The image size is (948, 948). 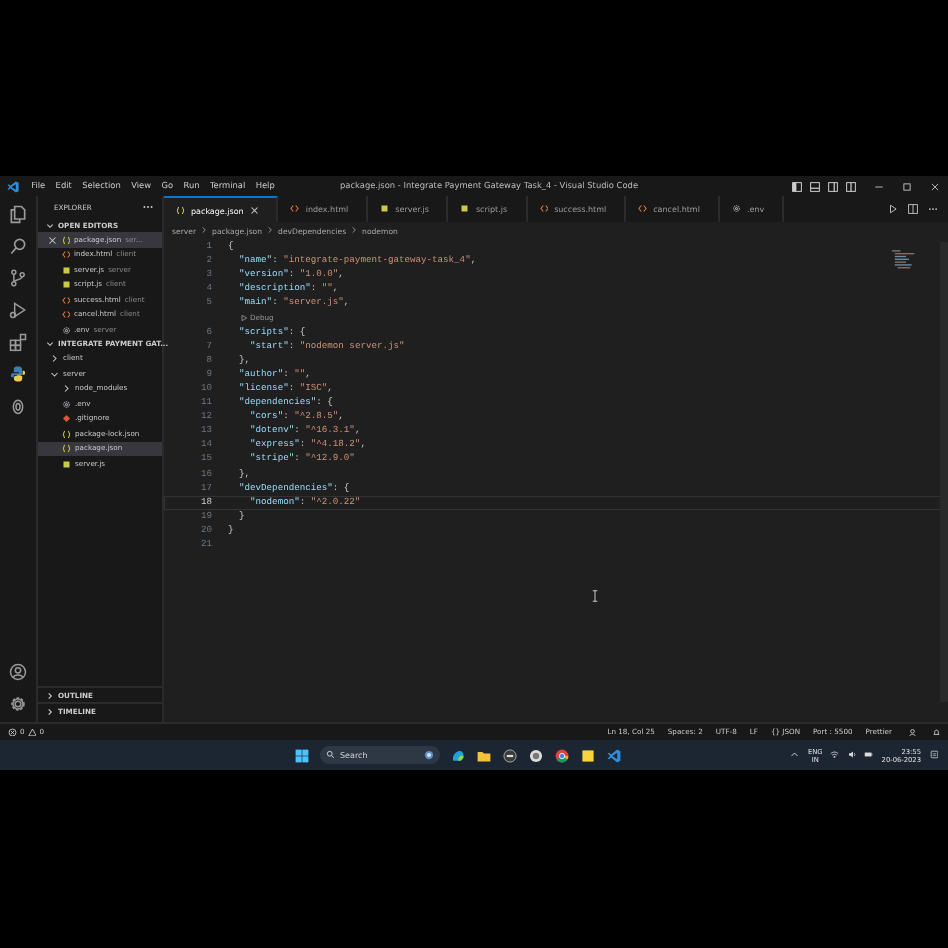 What do you see at coordinates (244, 318) in the screenshot?
I see `play-icon` at bounding box center [244, 318].